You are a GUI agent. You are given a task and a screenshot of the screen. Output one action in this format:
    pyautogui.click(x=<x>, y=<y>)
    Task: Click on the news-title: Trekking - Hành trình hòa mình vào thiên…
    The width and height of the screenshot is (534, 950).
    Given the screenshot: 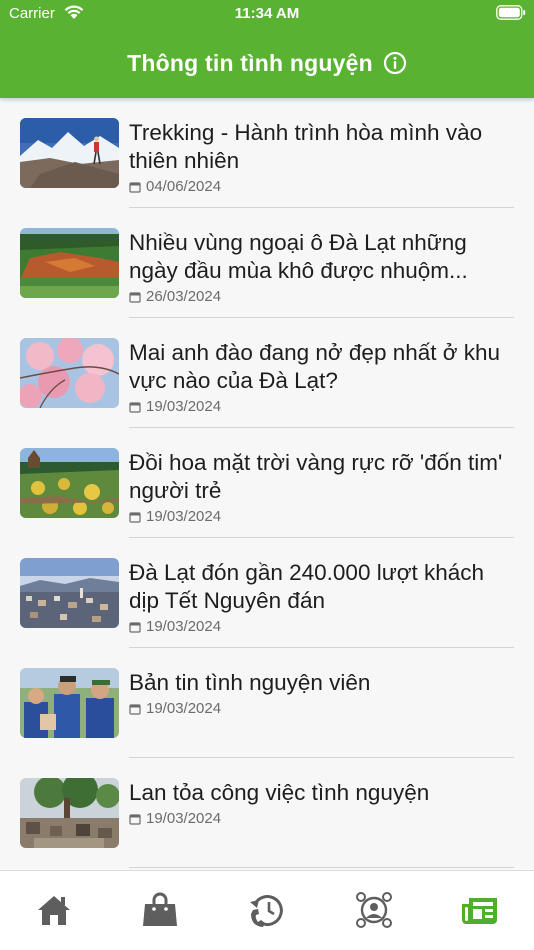 What is the action you would take?
    pyautogui.click(x=306, y=146)
    